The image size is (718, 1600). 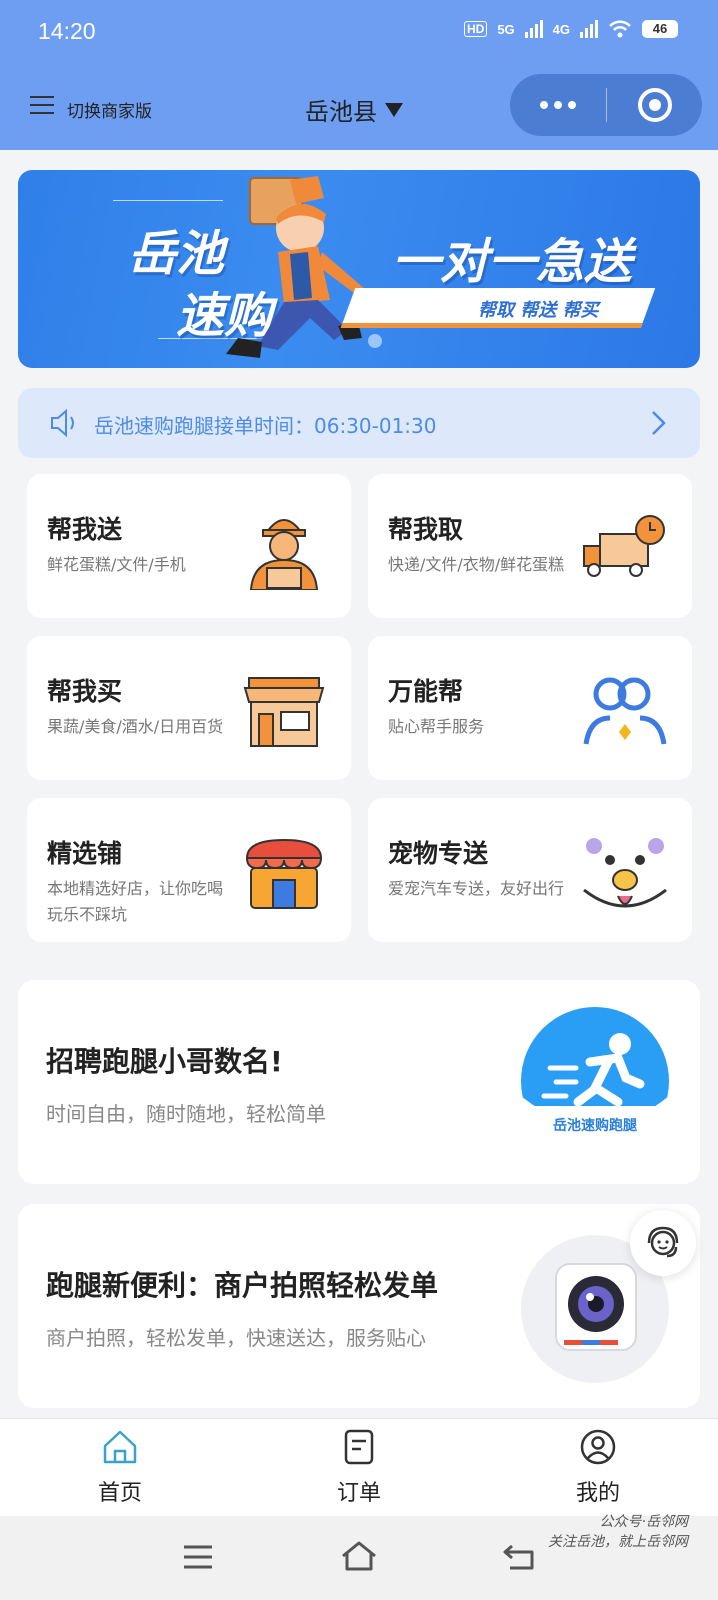 I want to click on net-4g-label: 4G, so click(x=561, y=29).